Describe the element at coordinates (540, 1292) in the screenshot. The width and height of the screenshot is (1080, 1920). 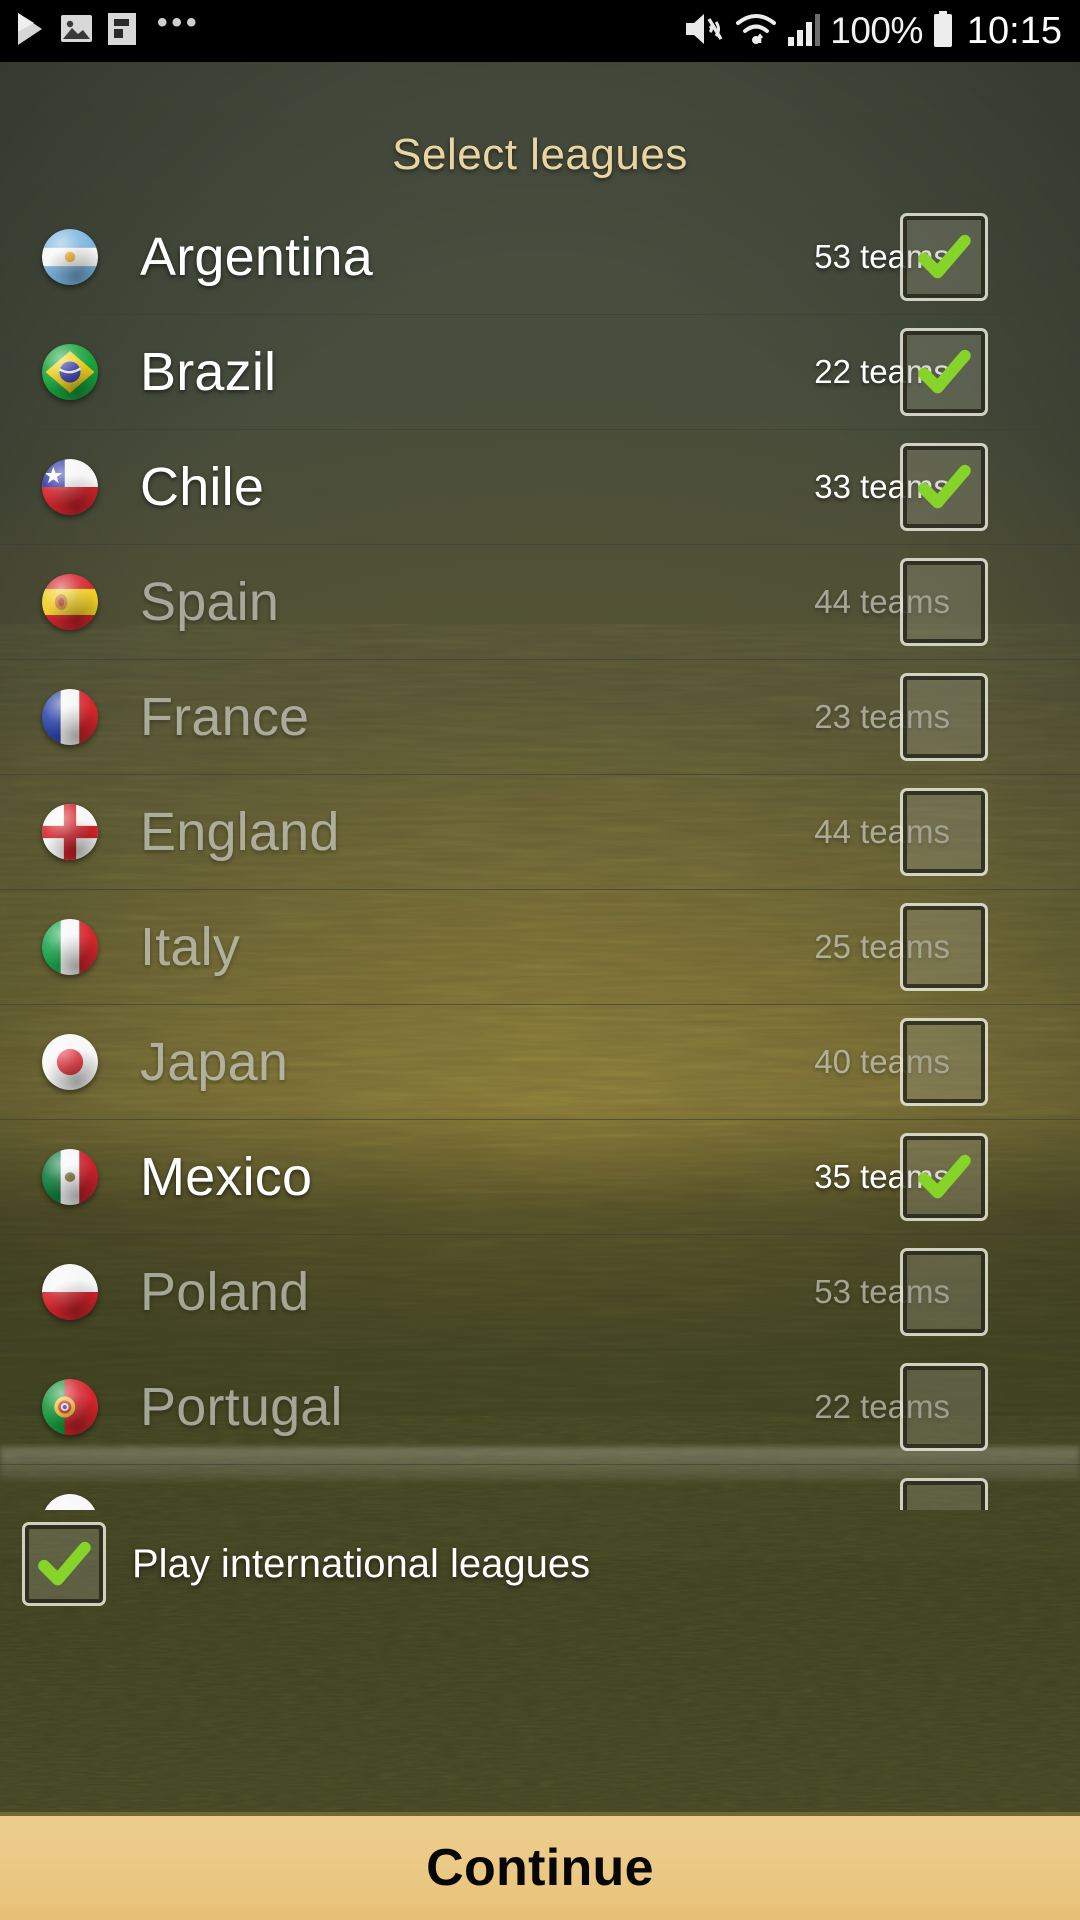
I see `league-row: Poland 53 teams` at that location.